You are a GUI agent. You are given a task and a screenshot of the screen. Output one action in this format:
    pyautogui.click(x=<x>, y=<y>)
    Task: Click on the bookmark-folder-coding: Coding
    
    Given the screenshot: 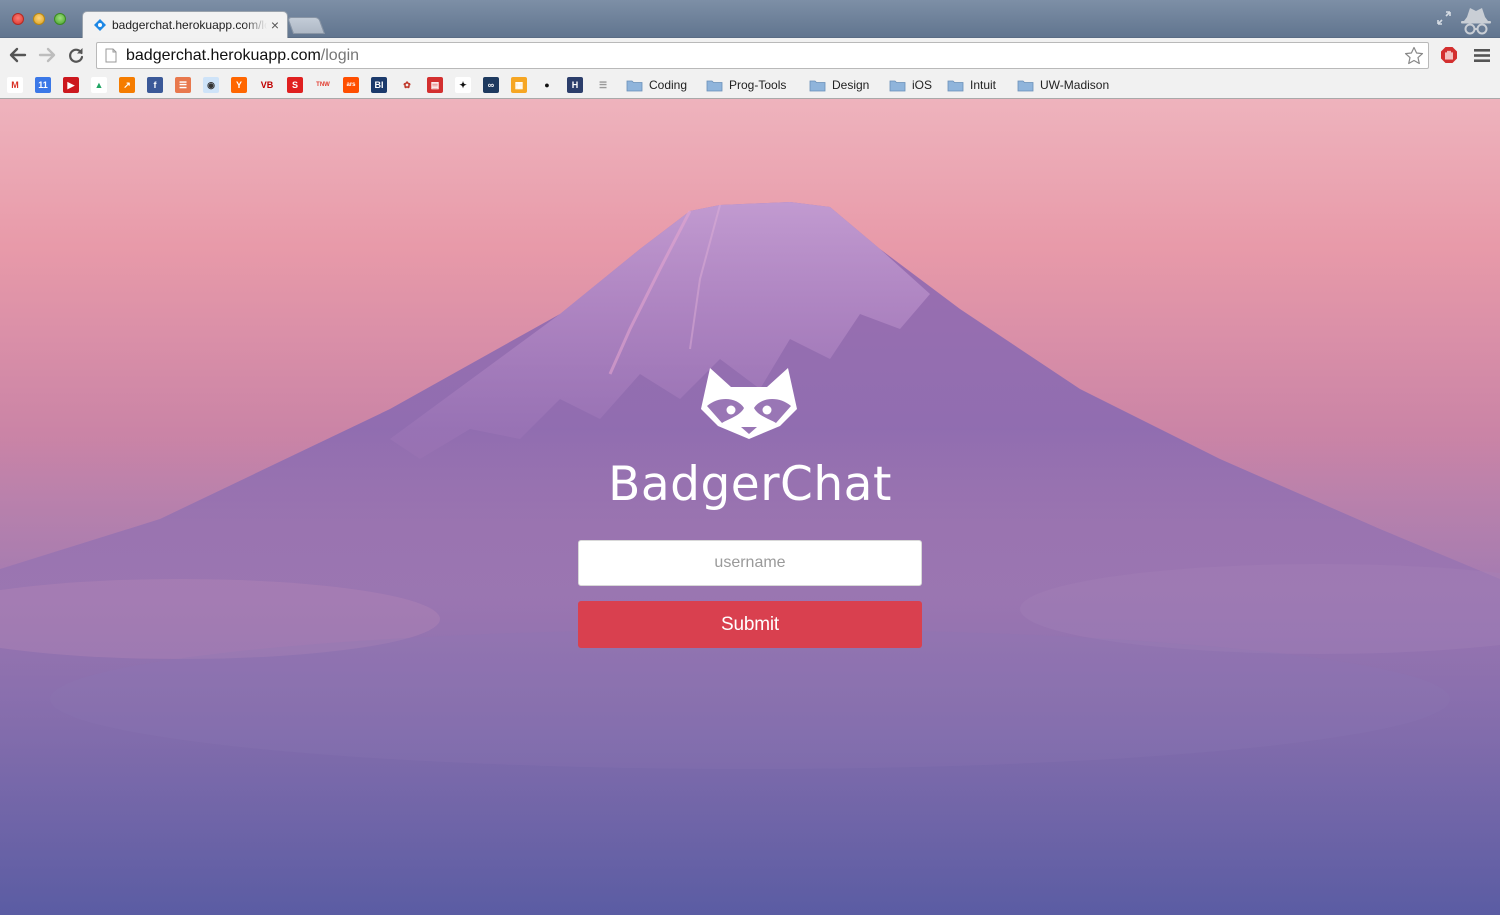 What is the action you would take?
    pyautogui.click(x=656, y=85)
    